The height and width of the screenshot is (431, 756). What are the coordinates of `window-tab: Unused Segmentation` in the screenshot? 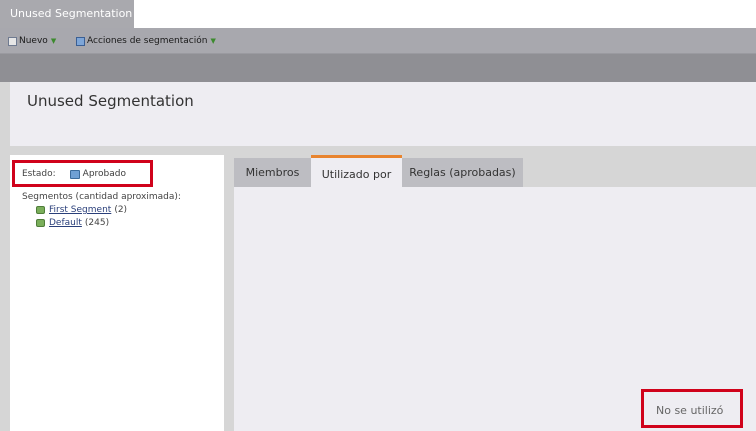 It's located at (67, 14).